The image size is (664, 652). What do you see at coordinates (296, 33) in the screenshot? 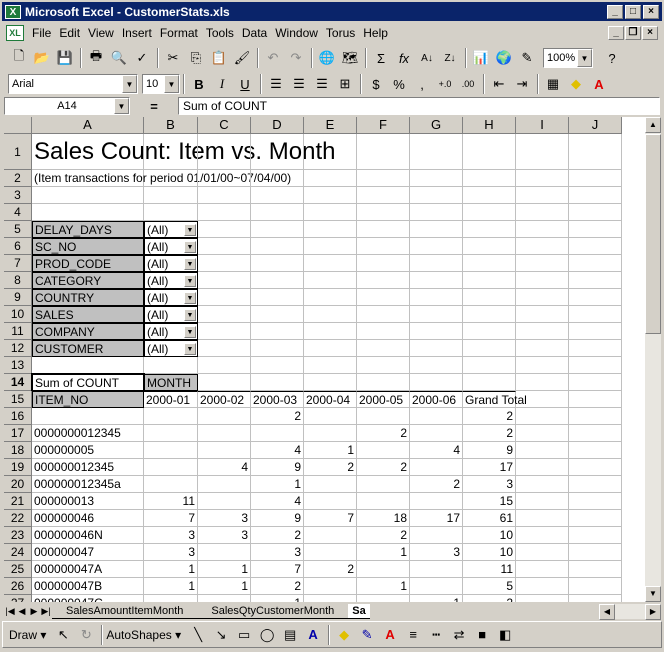
I see `menu-window: Window` at bounding box center [296, 33].